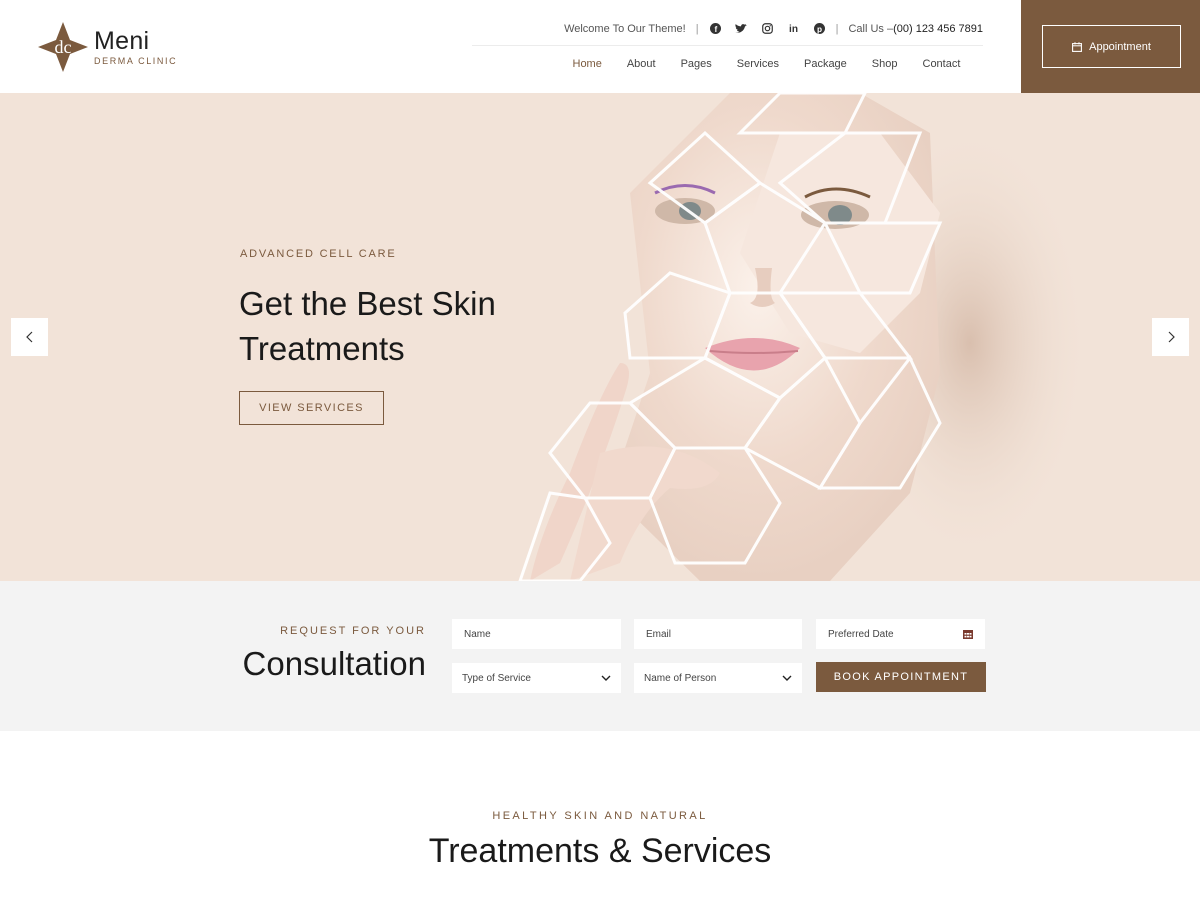 This screenshot has height=900, width=1200. I want to click on name-input: Name, so click(536, 634).